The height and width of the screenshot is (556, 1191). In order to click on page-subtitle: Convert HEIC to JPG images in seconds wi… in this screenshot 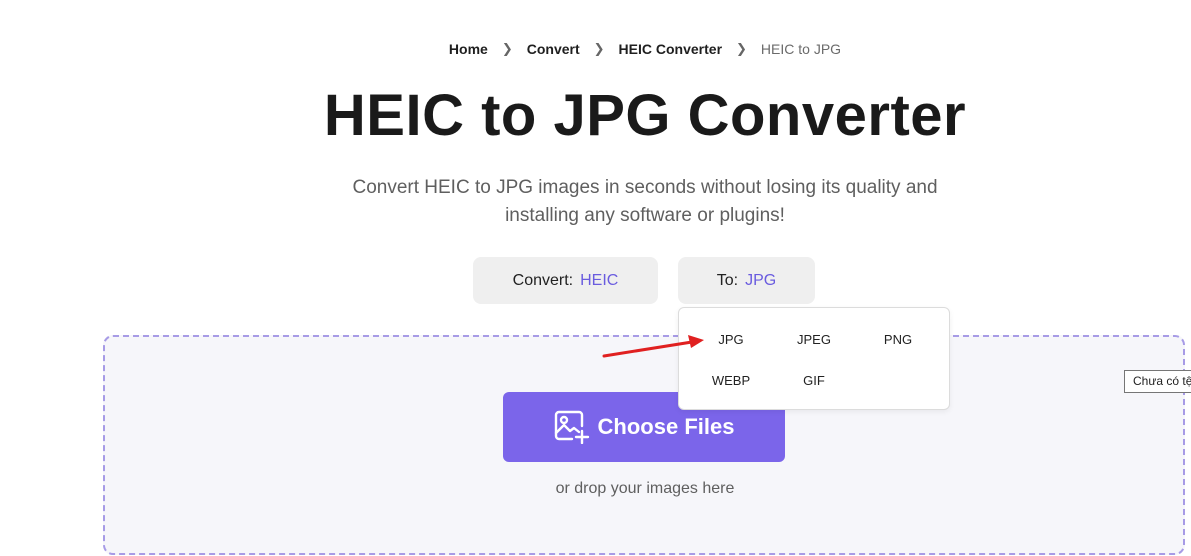, I will do `click(595, 202)`.